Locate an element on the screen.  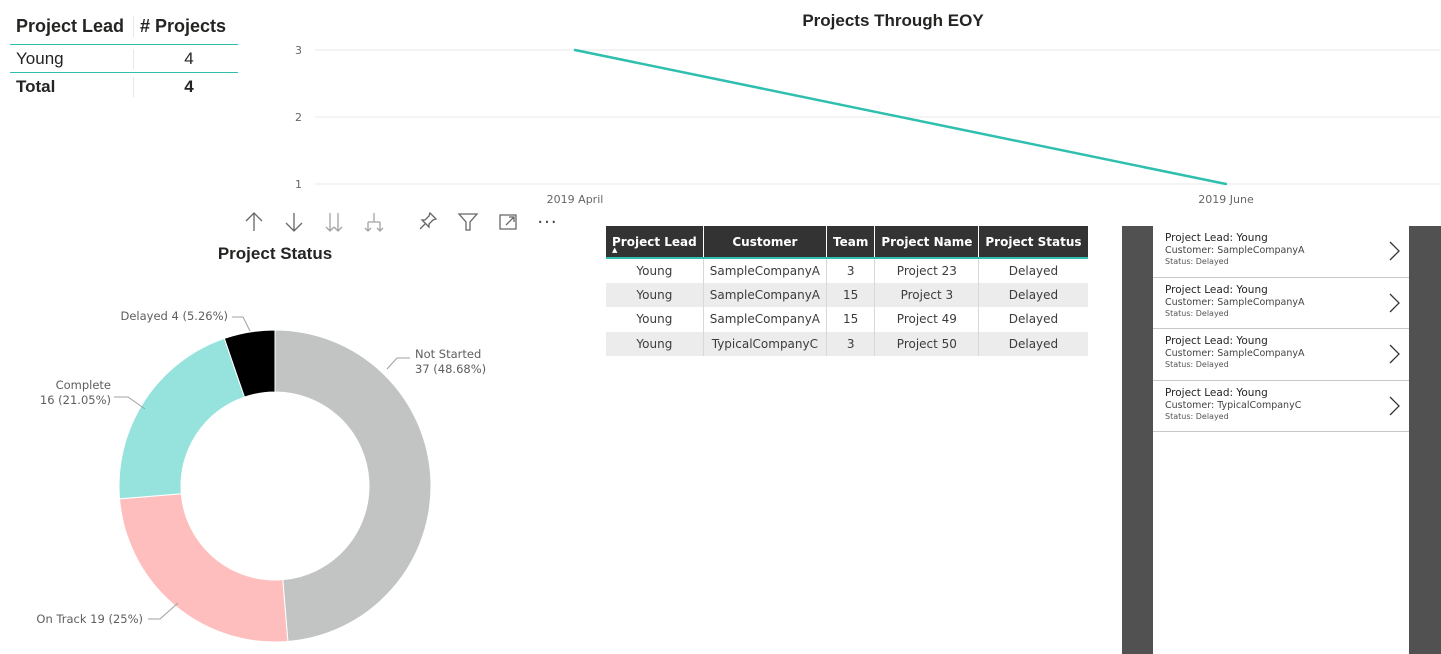
sort-descending-button is located at coordinates (293, 222).